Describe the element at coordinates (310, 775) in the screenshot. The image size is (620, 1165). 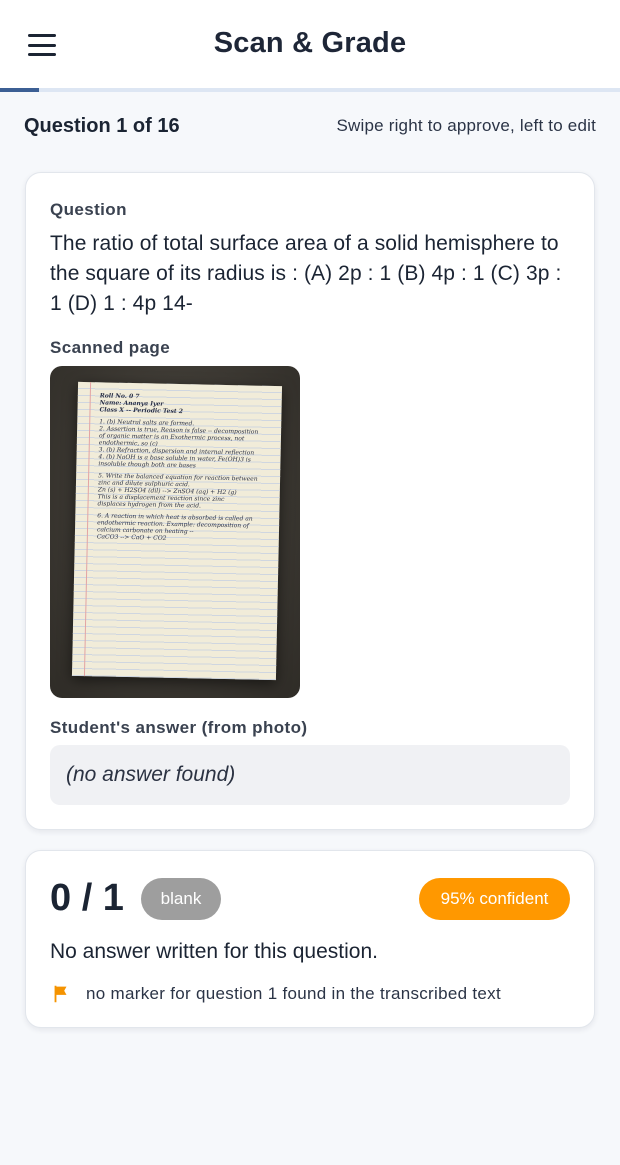
I see `student-answer-box: (no answer found)` at that location.